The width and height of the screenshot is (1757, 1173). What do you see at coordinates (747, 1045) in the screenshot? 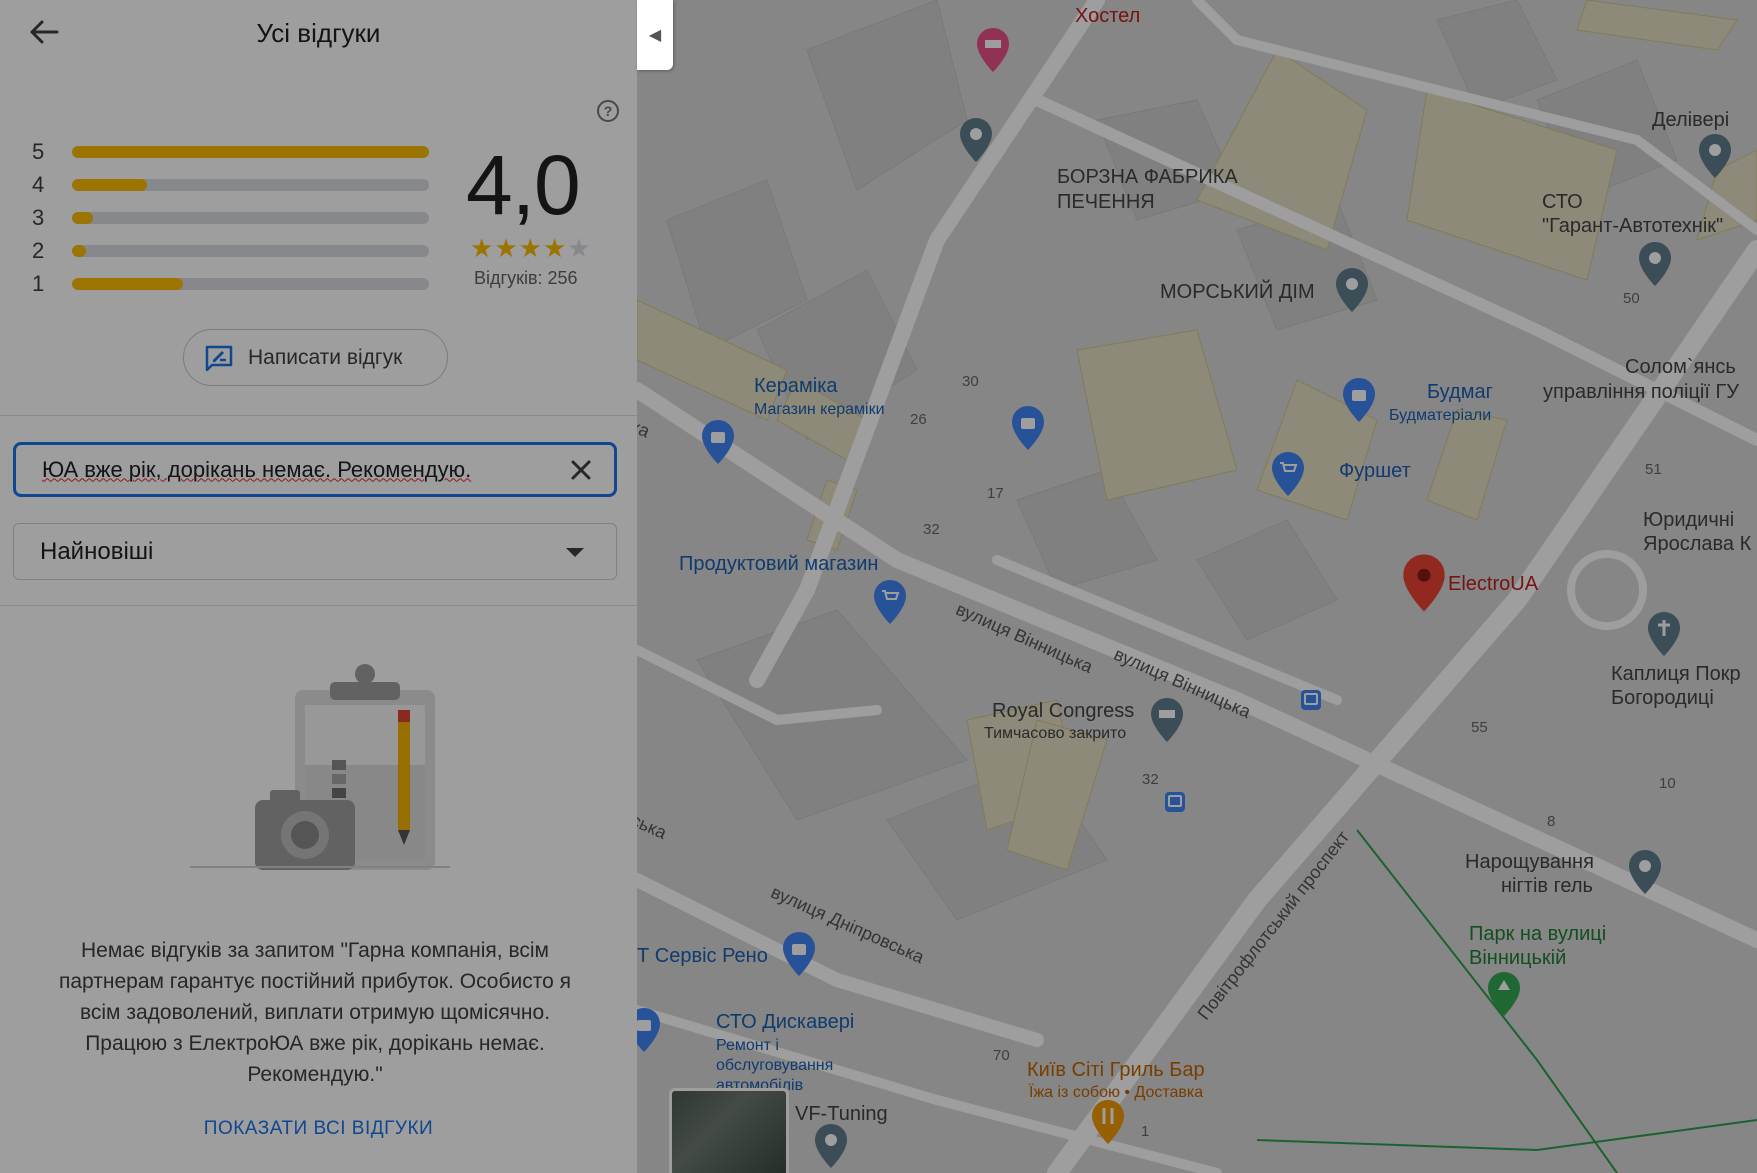
I see `map-label-sto-diskaveri-sub1: Ремонт і` at bounding box center [747, 1045].